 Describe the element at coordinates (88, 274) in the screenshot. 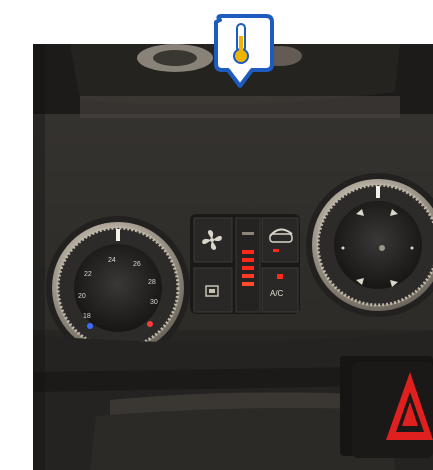

I see `temp-scale-number: 22` at that location.